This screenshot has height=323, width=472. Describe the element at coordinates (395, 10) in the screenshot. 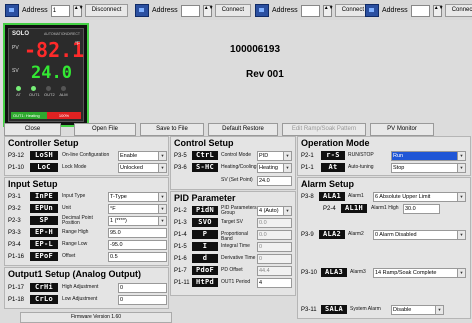

I see `address-label: Address` at that location.